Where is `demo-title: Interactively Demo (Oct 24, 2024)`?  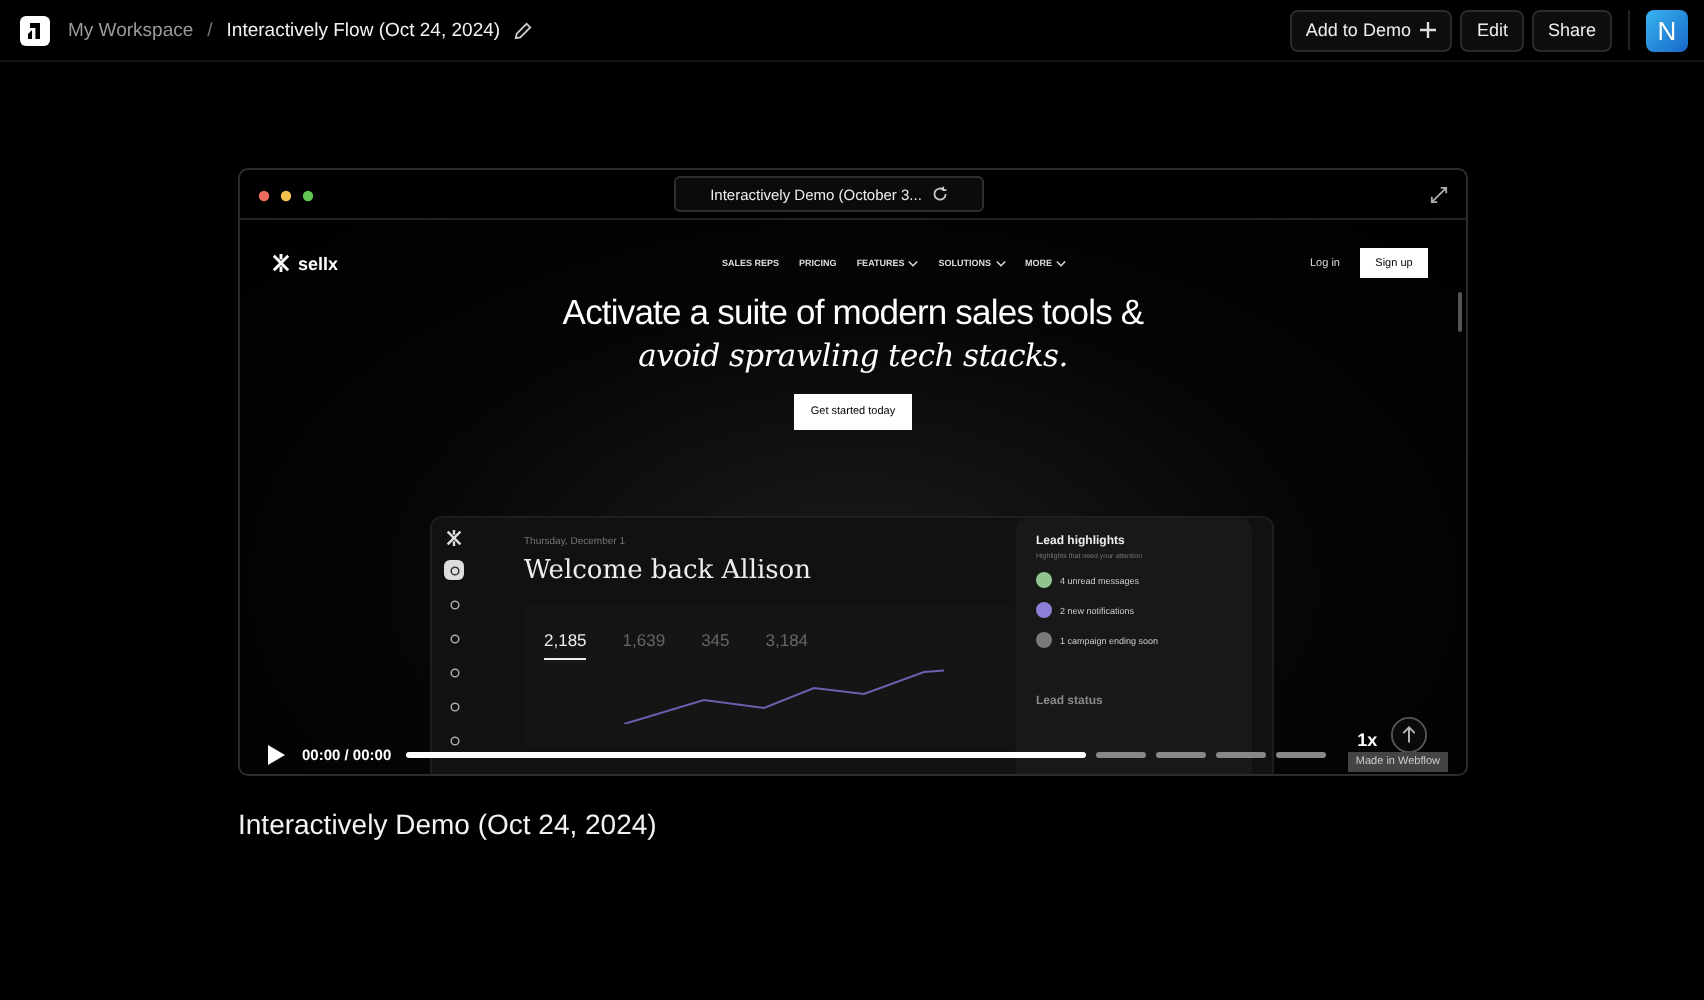
demo-title: Interactively Demo (Oct 24, 2024) is located at coordinates (448, 824).